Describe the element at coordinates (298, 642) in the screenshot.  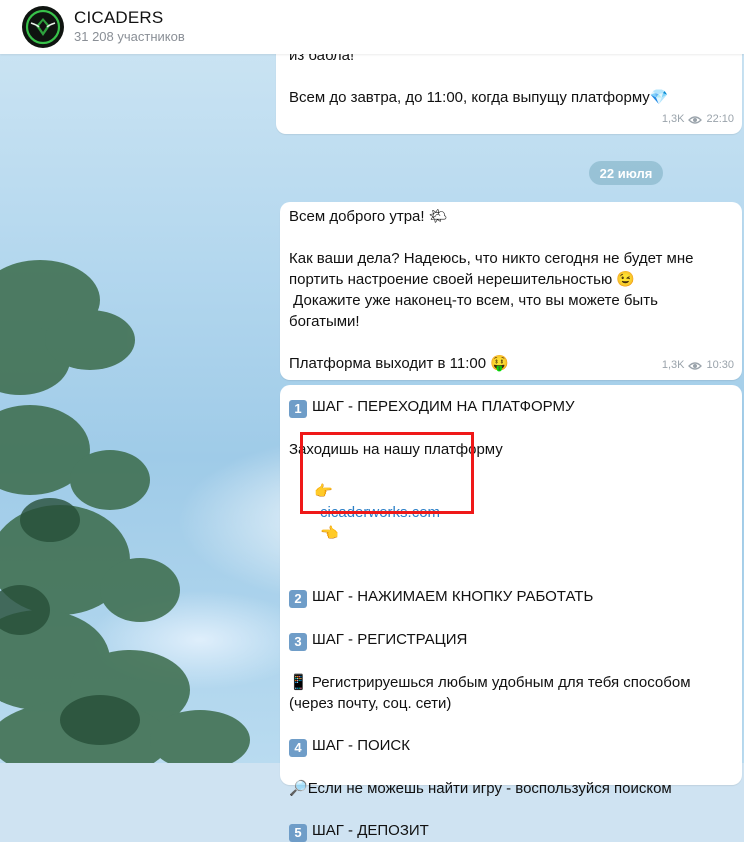
I see `step-number-badge: 3` at that location.